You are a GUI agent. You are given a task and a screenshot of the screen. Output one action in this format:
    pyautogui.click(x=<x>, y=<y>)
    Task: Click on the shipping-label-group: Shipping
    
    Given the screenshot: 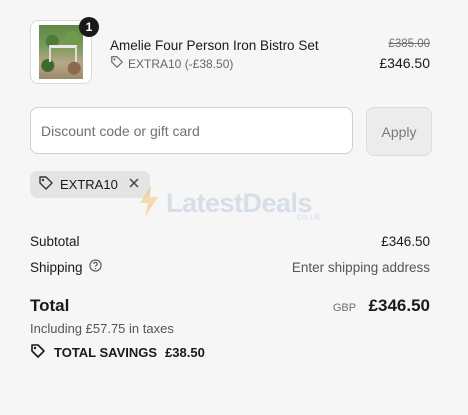 What is the action you would take?
    pyautogui.click(x=66, y=267)
    